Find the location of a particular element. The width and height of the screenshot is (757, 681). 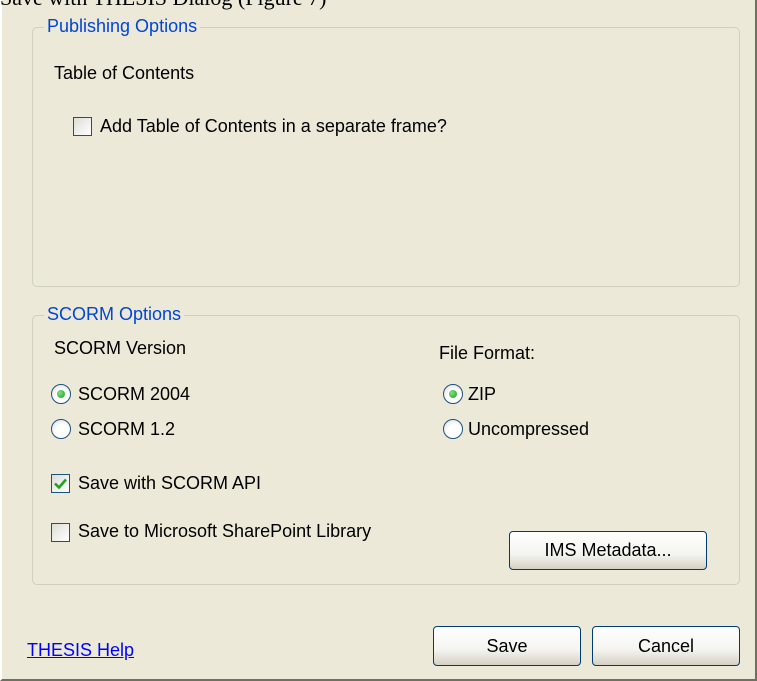

zip-label: ZIP is located at coordinates (482, 394).